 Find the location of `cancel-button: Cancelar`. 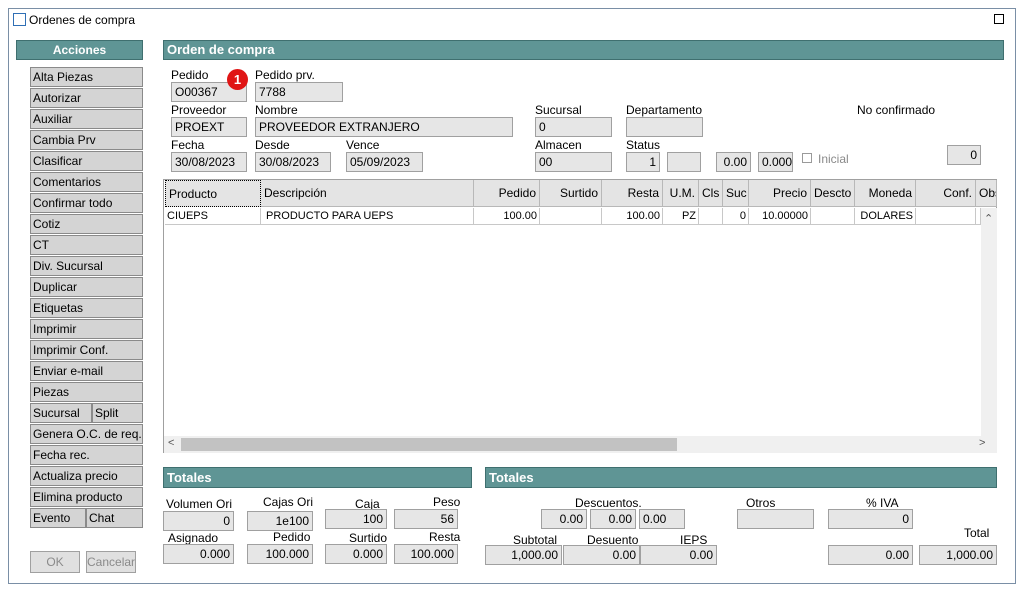

cancel-button: Cancelar is located at coordinates (111, 562).